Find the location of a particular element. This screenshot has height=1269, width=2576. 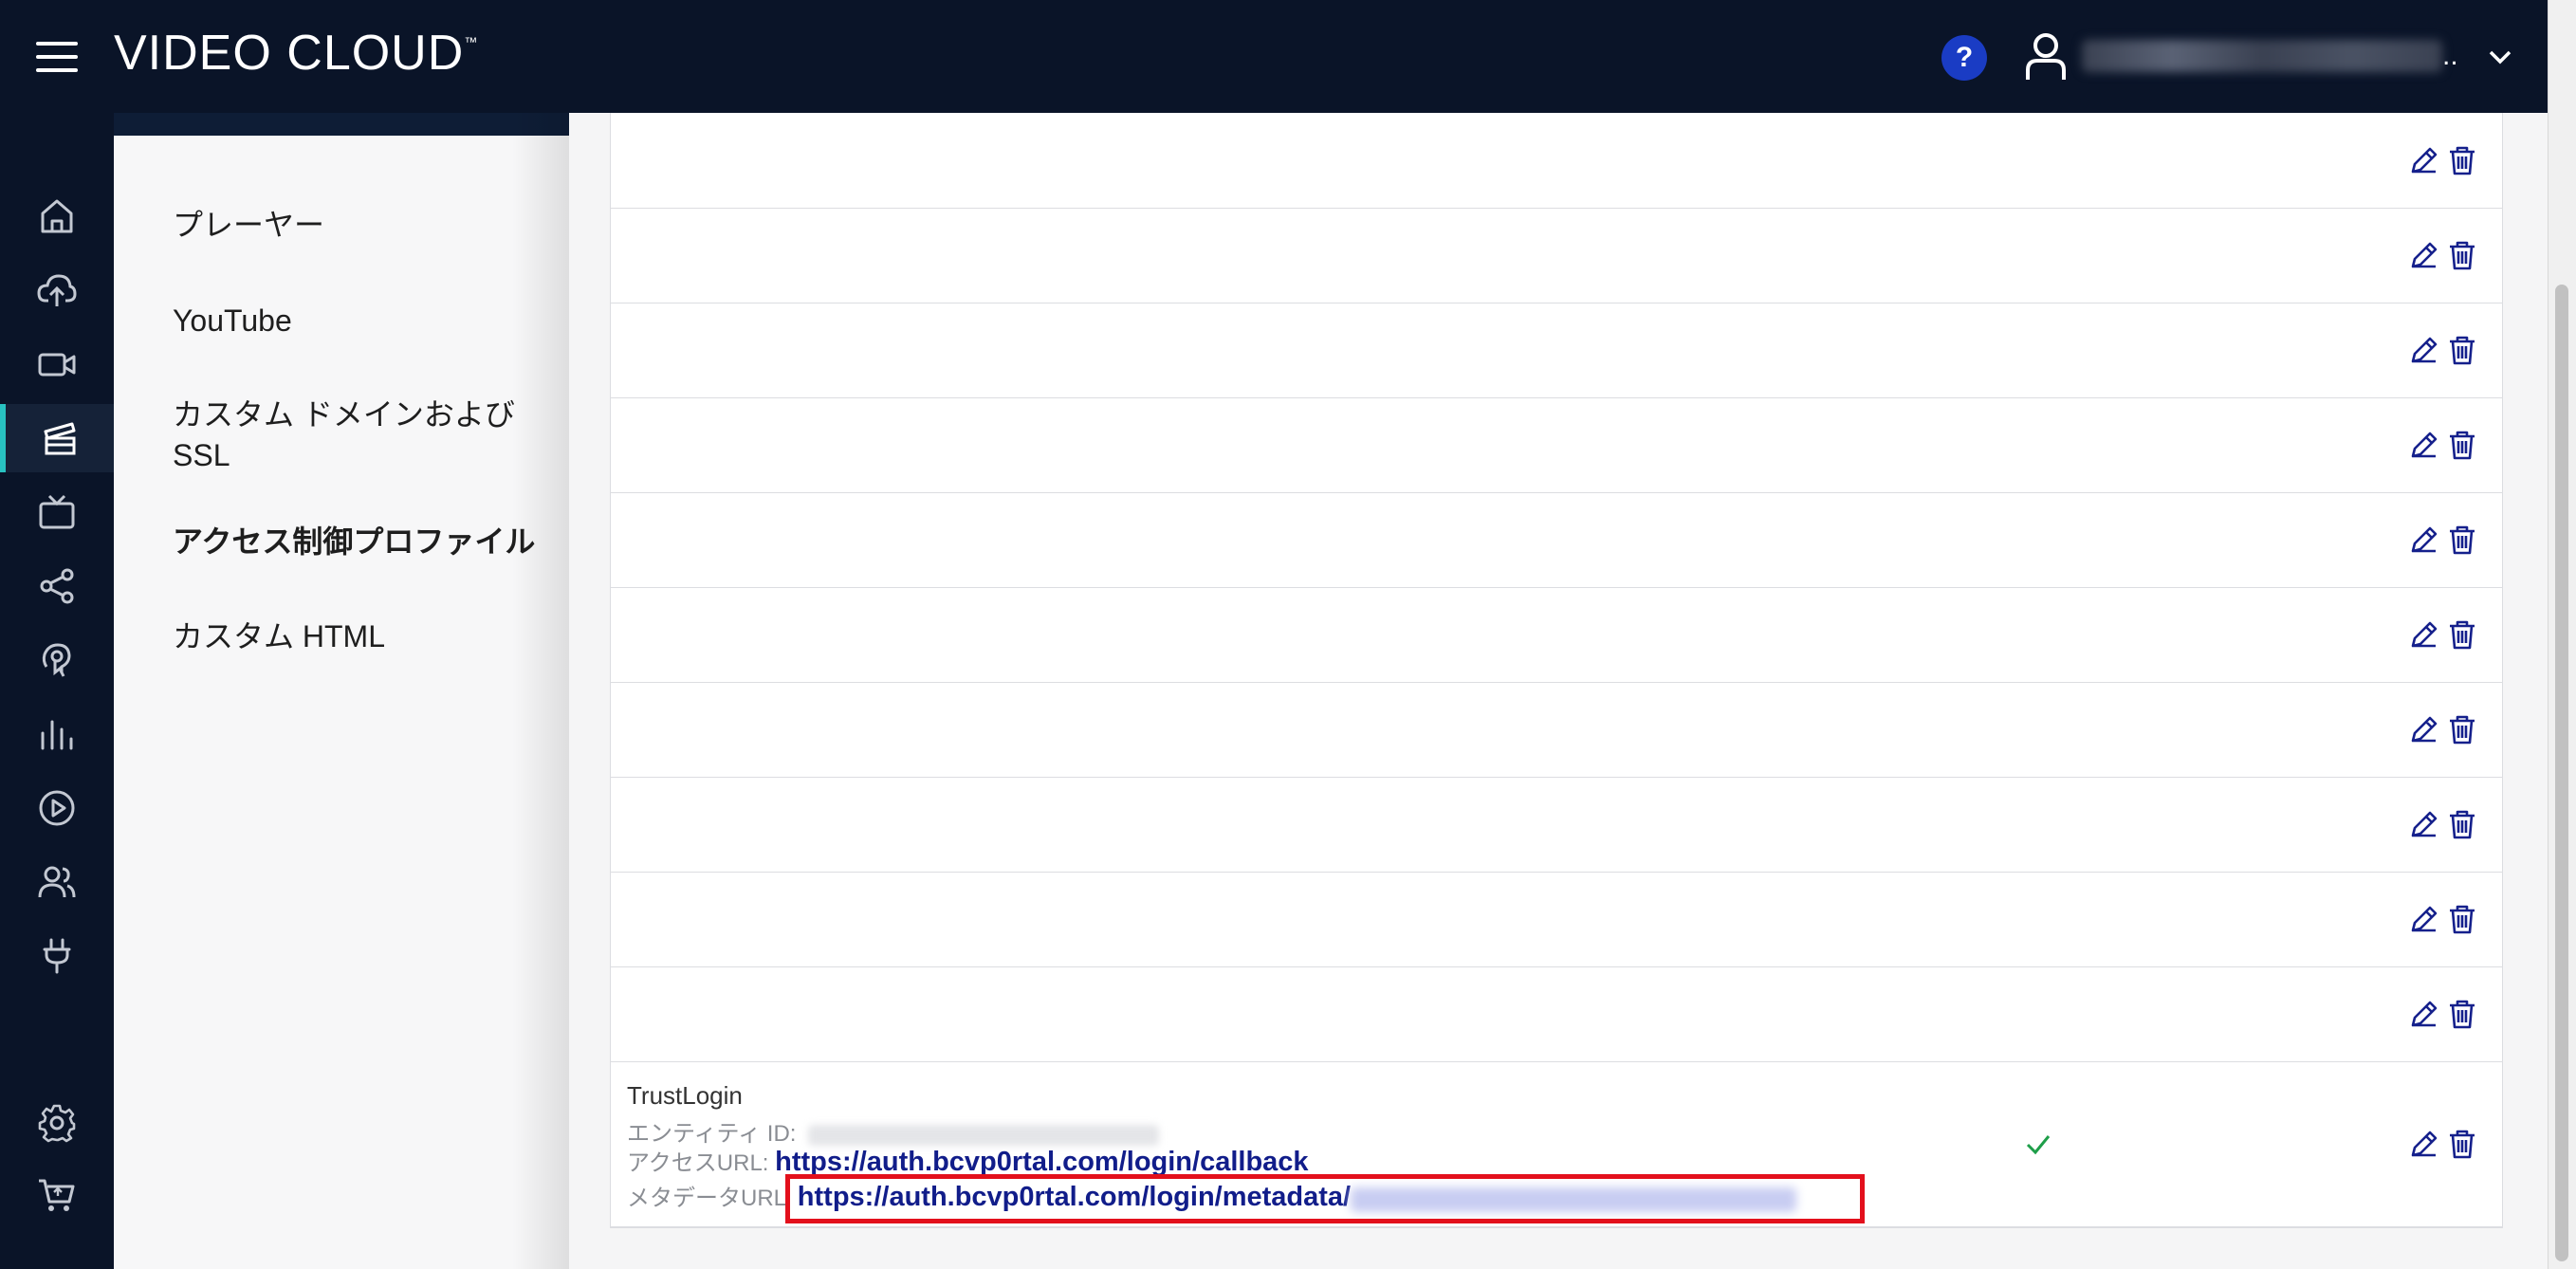

user-name-blurred is located at coordinates (2262, 56).